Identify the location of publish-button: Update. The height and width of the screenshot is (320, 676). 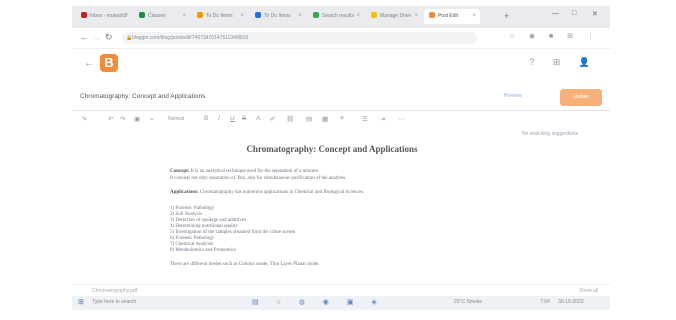
(581, 97).